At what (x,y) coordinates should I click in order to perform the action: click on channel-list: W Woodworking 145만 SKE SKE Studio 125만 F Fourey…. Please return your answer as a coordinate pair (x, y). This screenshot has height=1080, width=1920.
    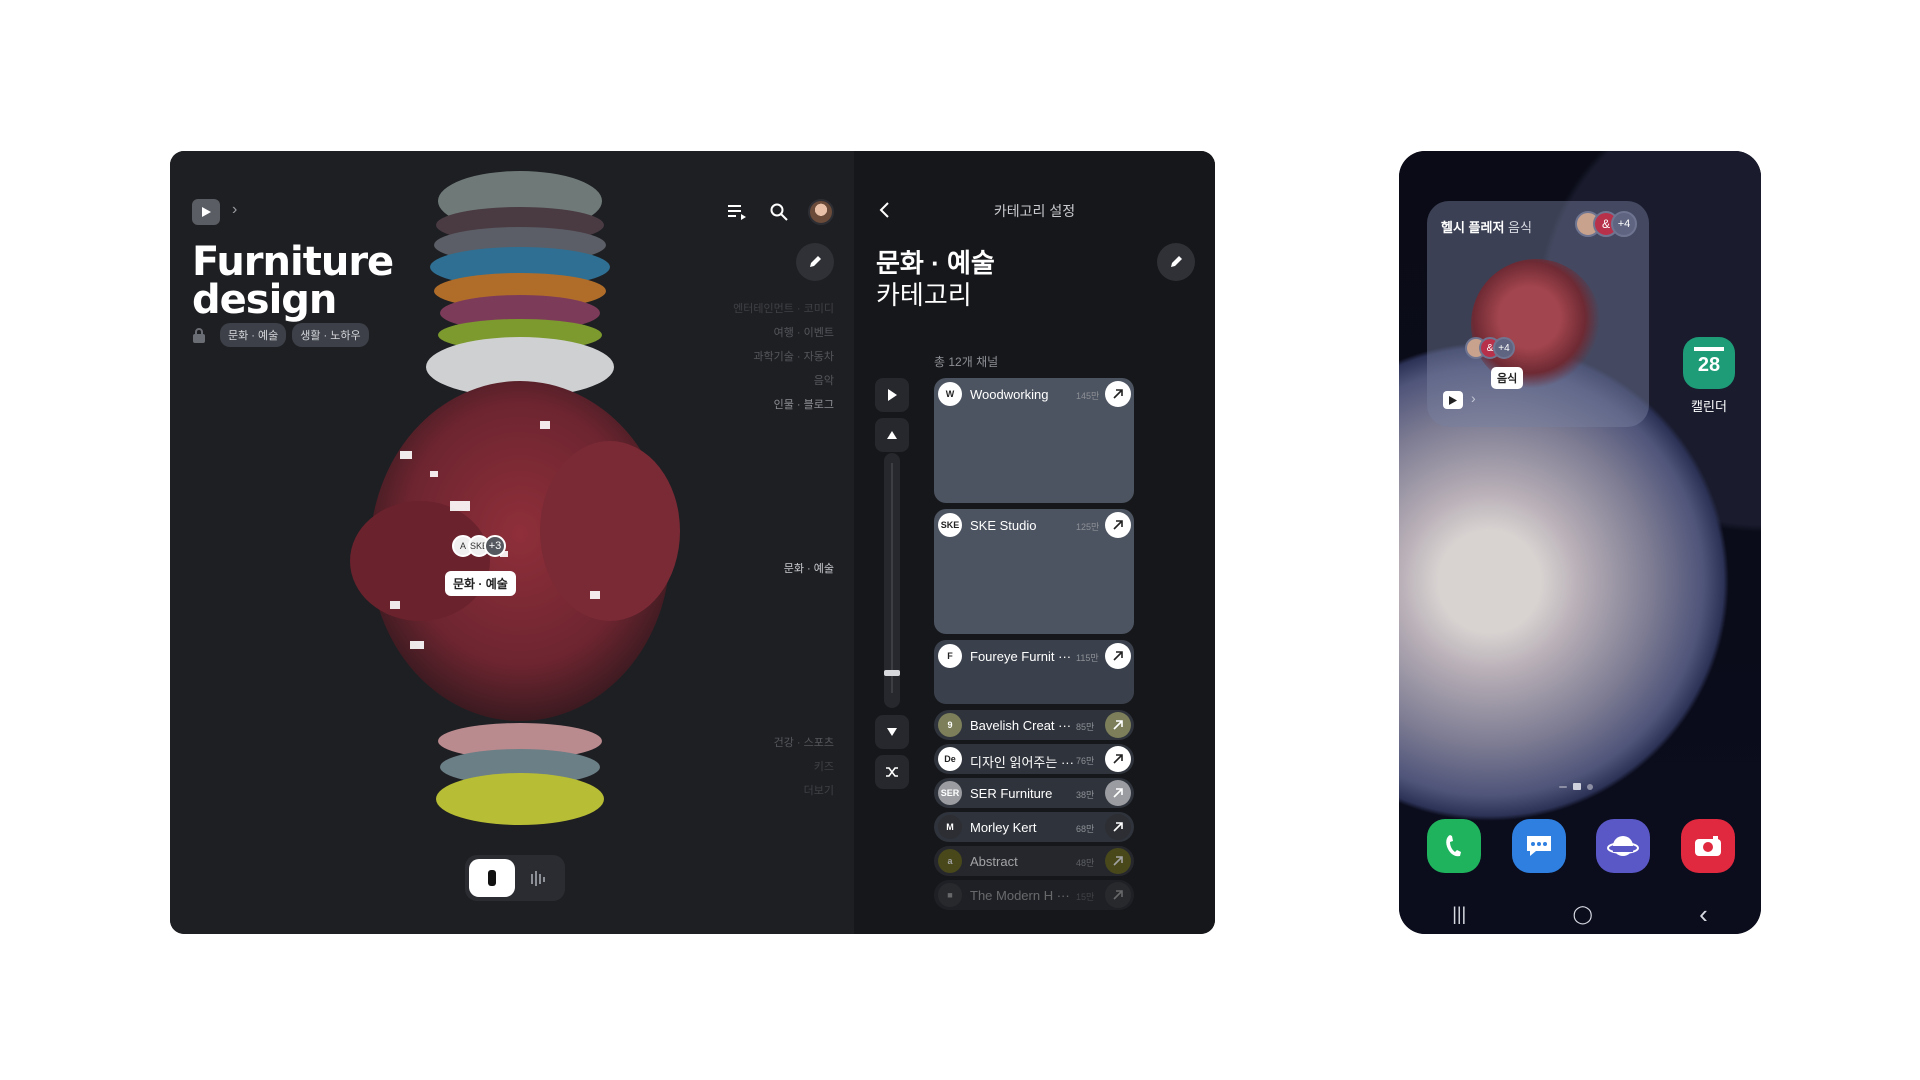
    Looking at the image, I should click on (1034, 646).